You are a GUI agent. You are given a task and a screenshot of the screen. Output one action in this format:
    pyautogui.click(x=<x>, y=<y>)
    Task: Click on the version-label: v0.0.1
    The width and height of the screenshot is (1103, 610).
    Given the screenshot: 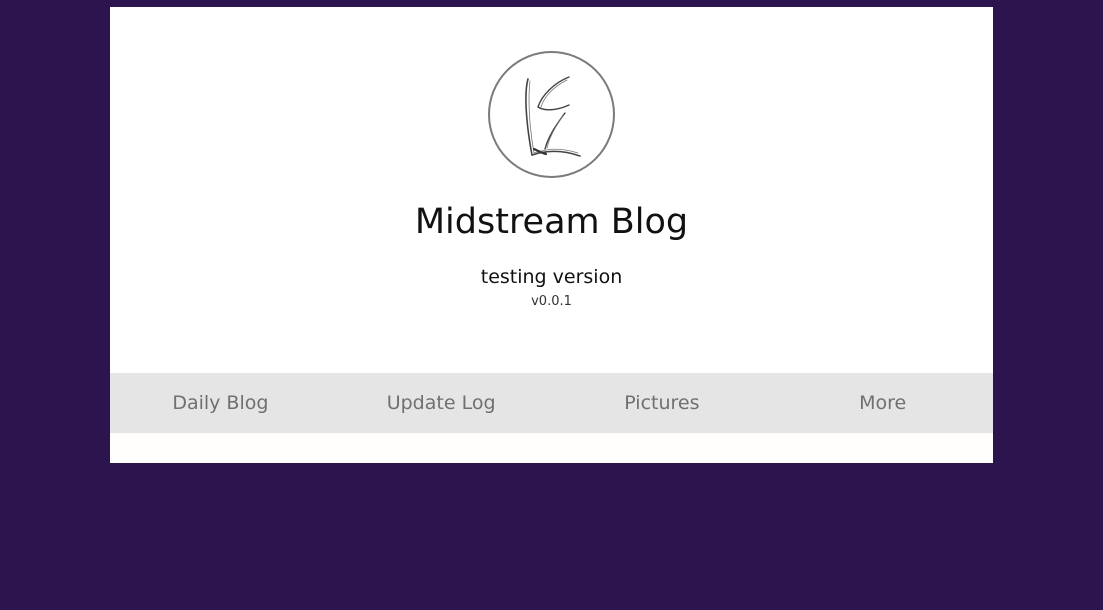 What is the action you would take?
    pyautogui.click(x=551, y=301)
    